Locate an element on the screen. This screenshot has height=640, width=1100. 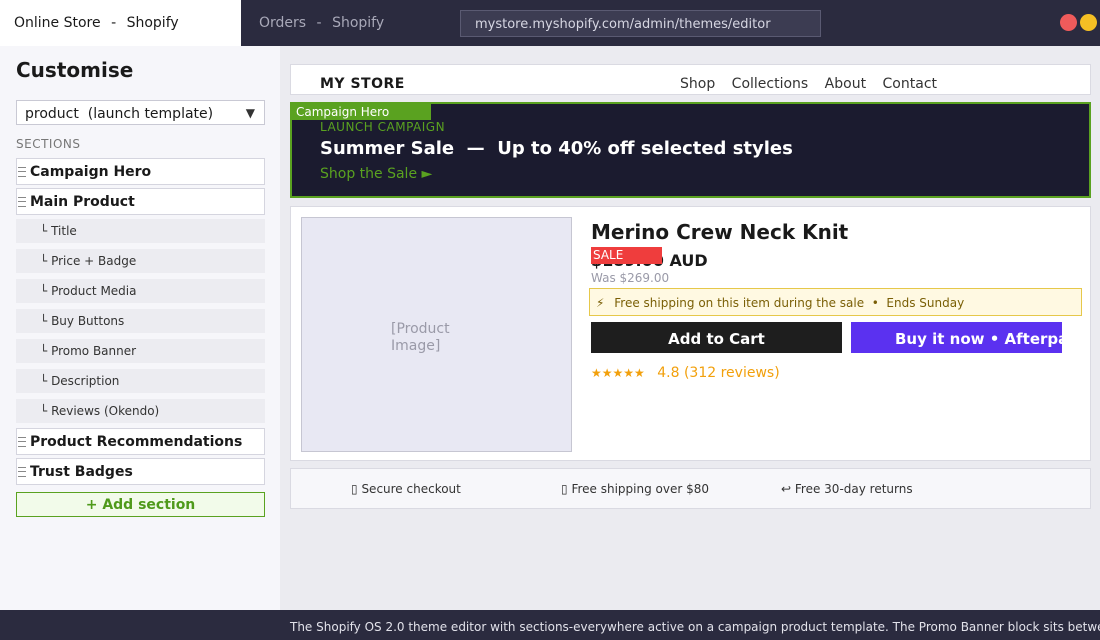
nav-link-shop: Shop is located at coordinates (697, 84).